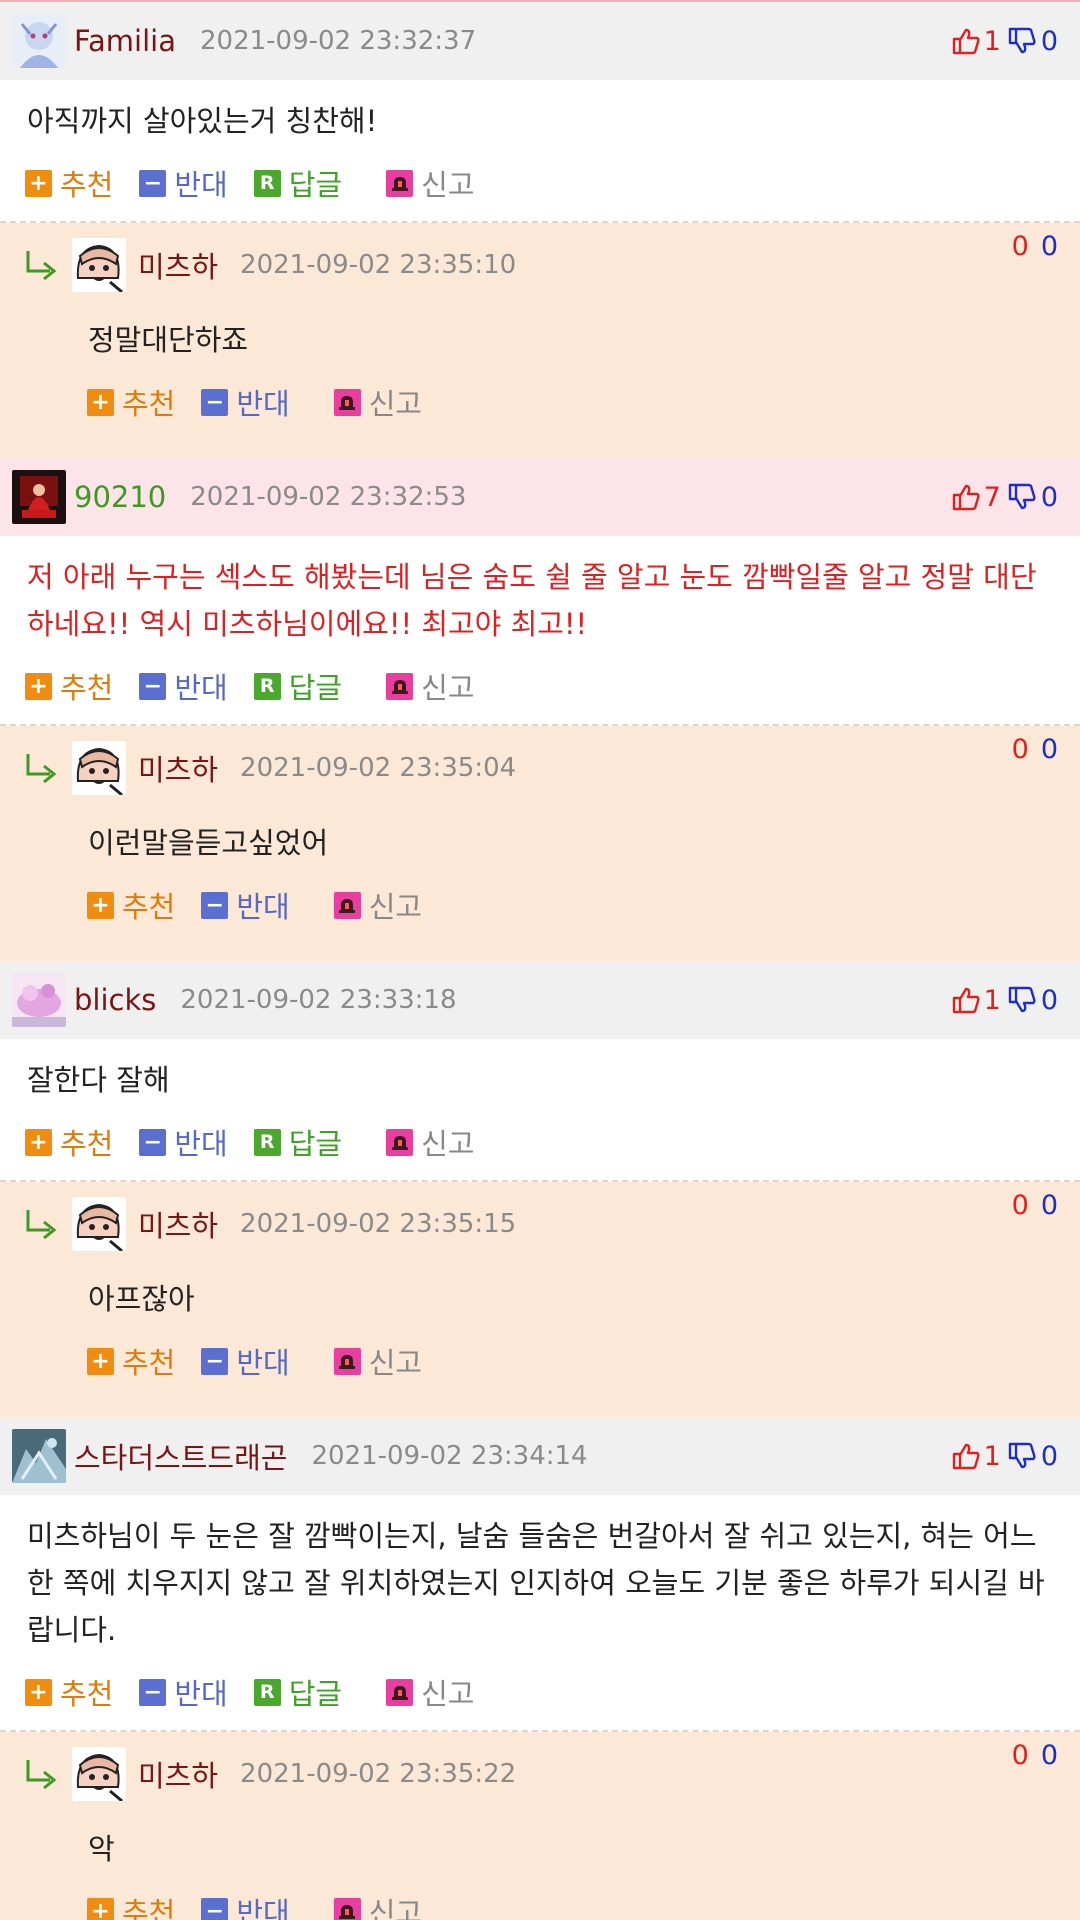 The height and width of the screenshot is (1920, 1080). What do you see at coordinates (540, 1456) in the screenshot?
I see `comment-header: 스타더스트드래곤 2021-09-02 23:34:14 1 0` at bounding box center [540, 1456].